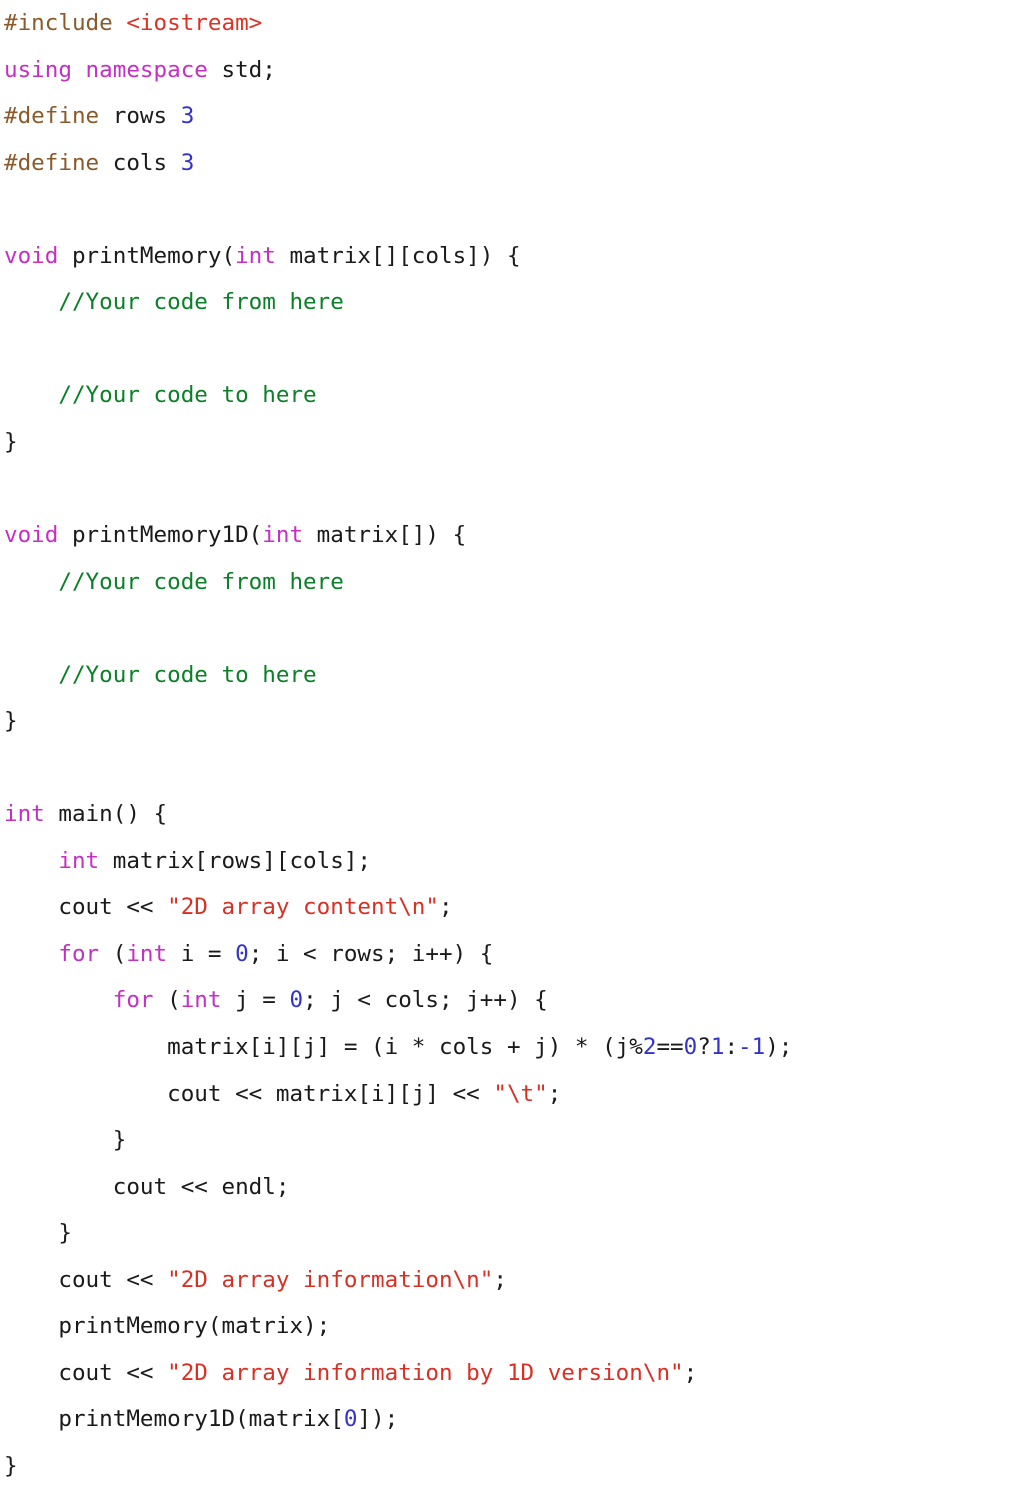  What do you see at coordinates (405, 1047) in the screenshot?
I see `code-token-id: matrix[i][j] = (i * cols + j) * (j%` at bounding box center [405, 1047].